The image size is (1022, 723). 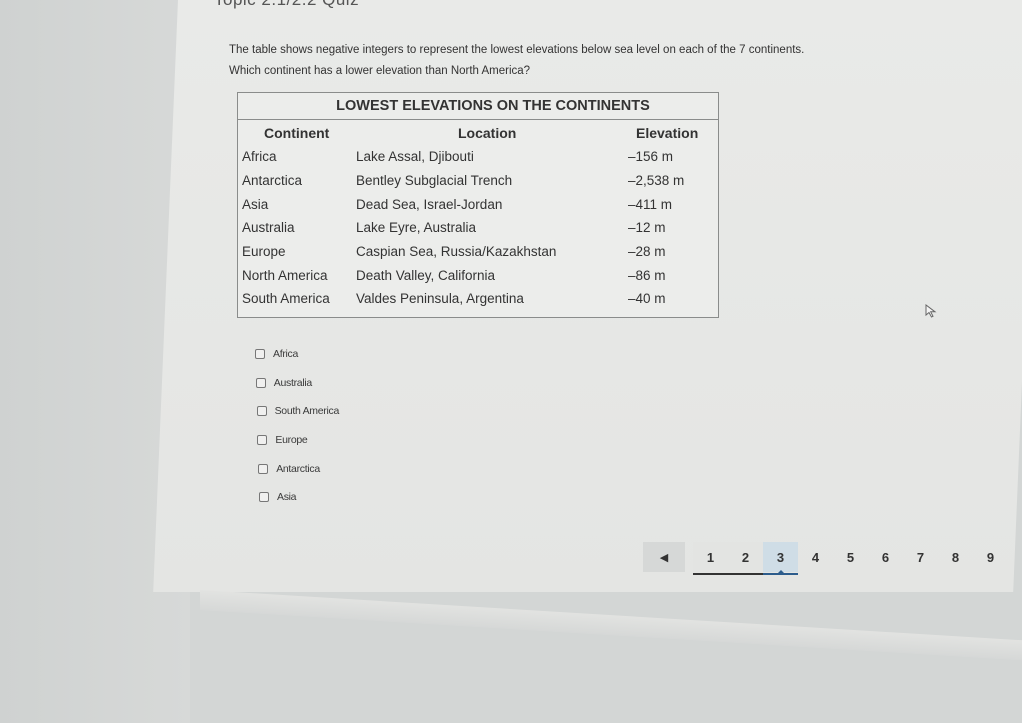 I want to click on cell-continent: Australia, so click(x=268, y=228).